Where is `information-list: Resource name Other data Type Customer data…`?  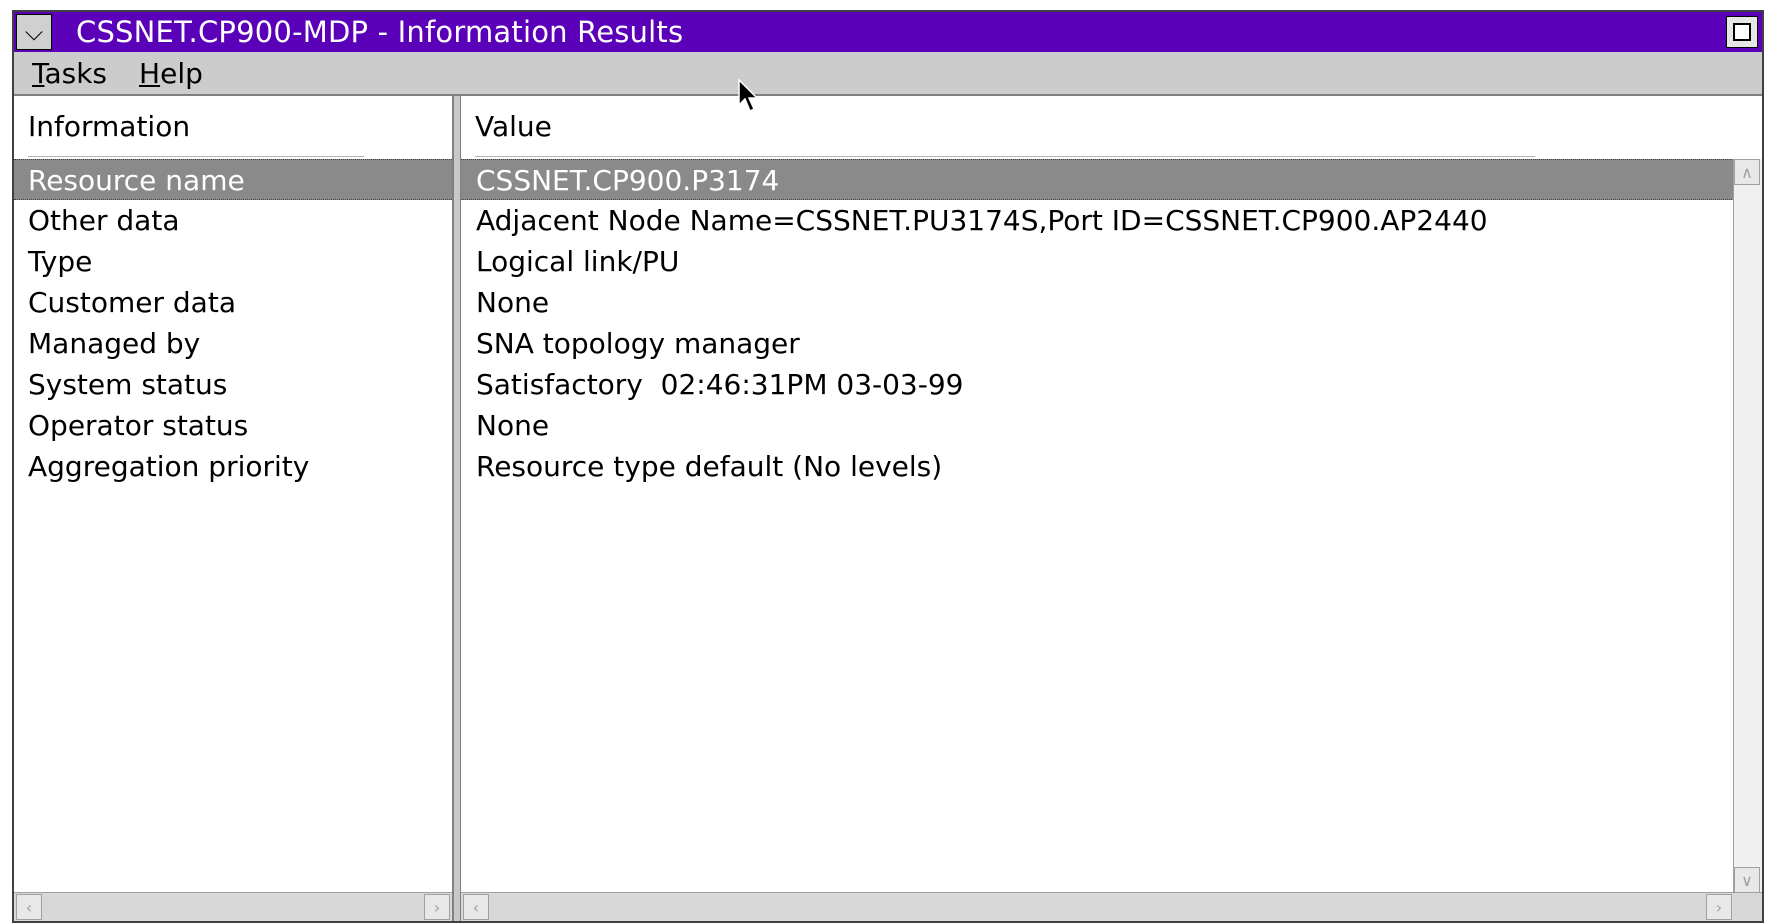 information-list: Resource name Other data Type Customer data… is located at coordinates (233, 323).